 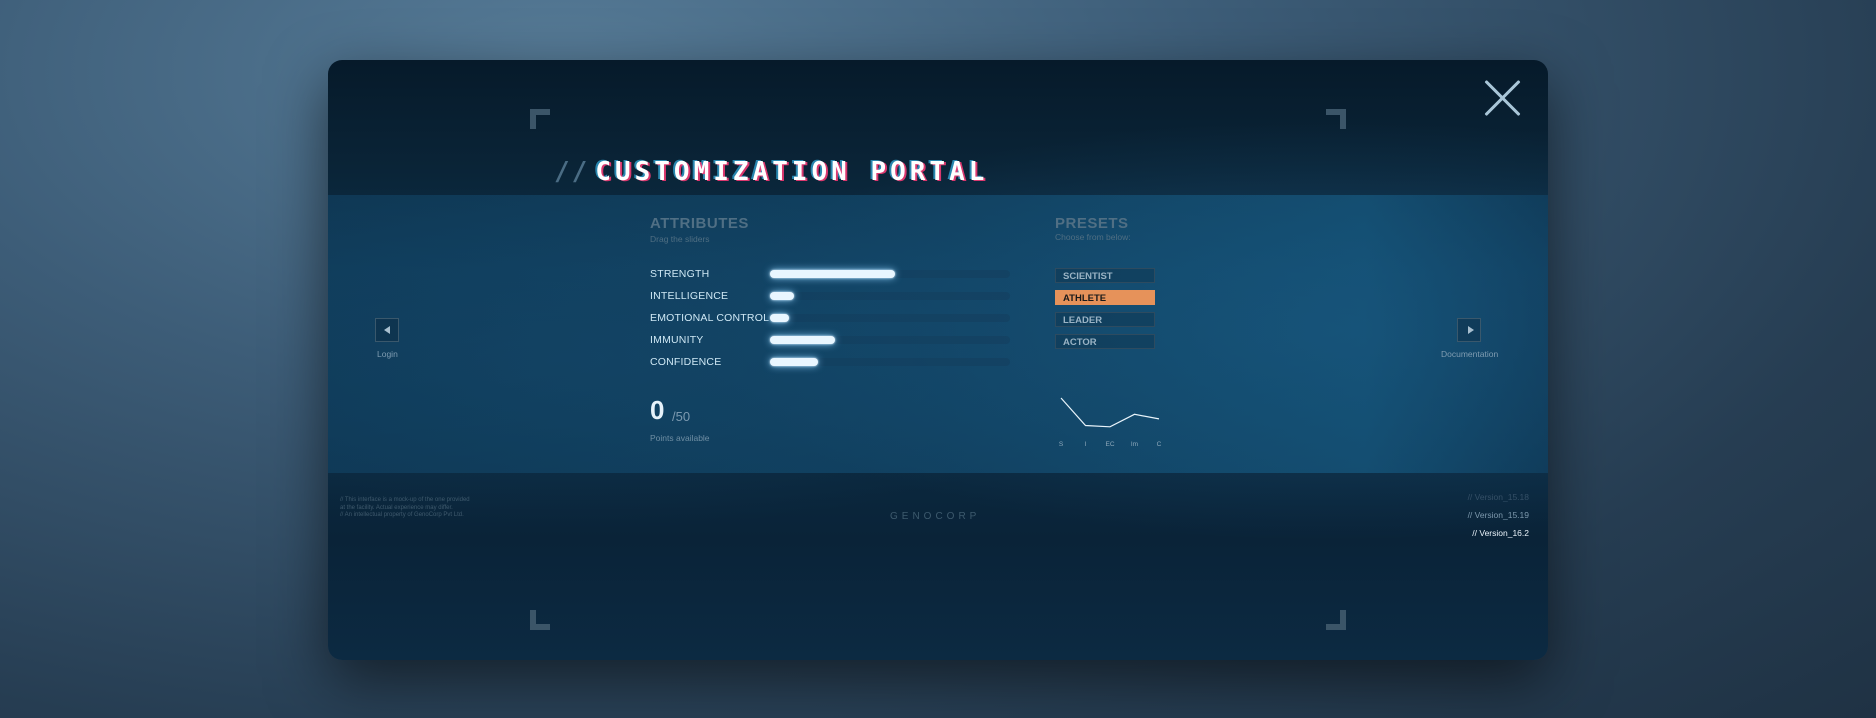 What do you see at coordinates (1105, 341) in the screenshot?
I see `preset-actor-button: ACTOR` at bounding box center [1105, 341].